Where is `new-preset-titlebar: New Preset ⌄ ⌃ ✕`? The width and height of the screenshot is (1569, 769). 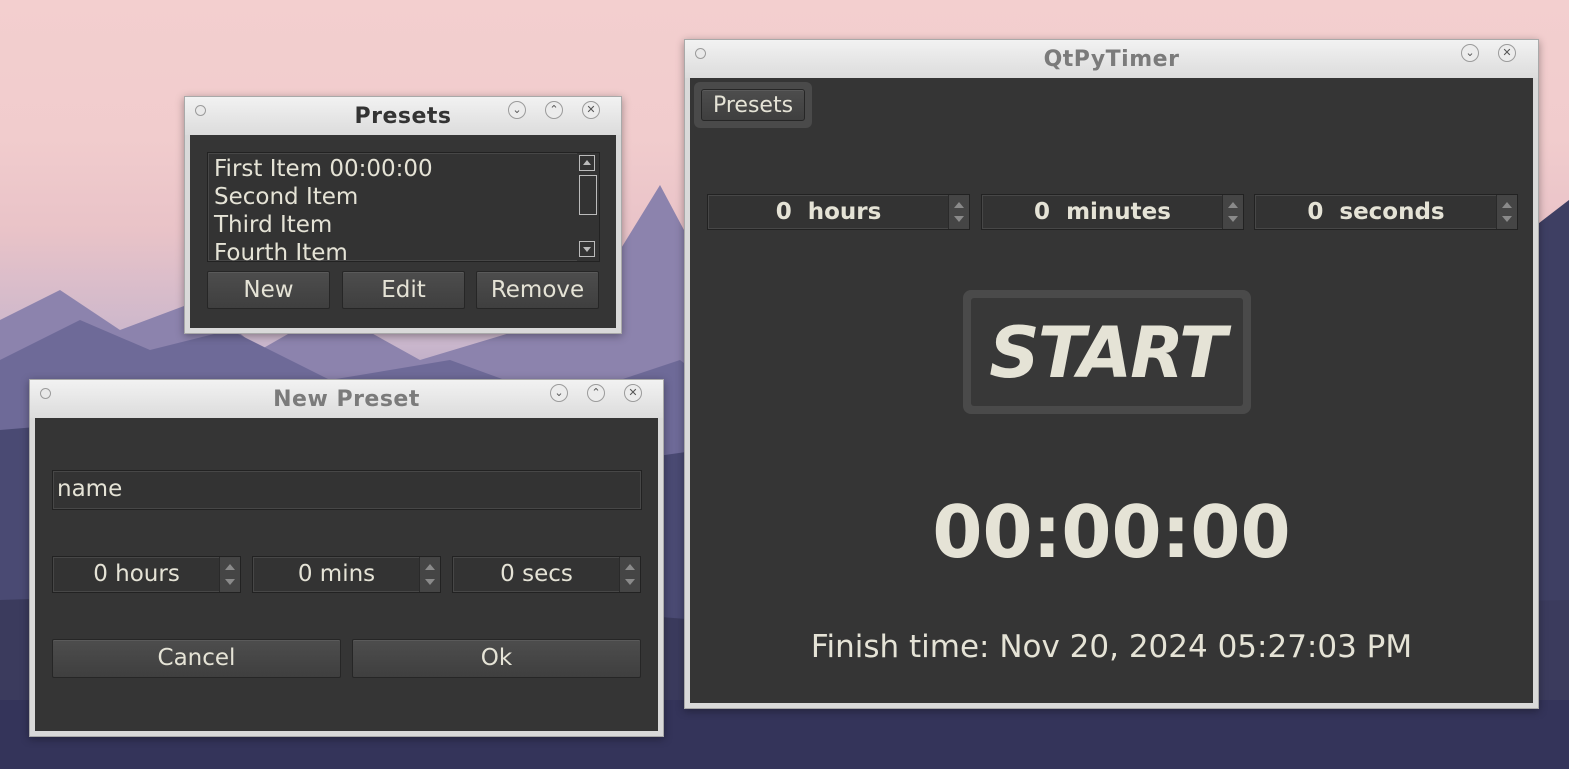
new-preset-titlebar: New Preset ⌄ ⌃ ✕ is located at coordinates (346, 399).